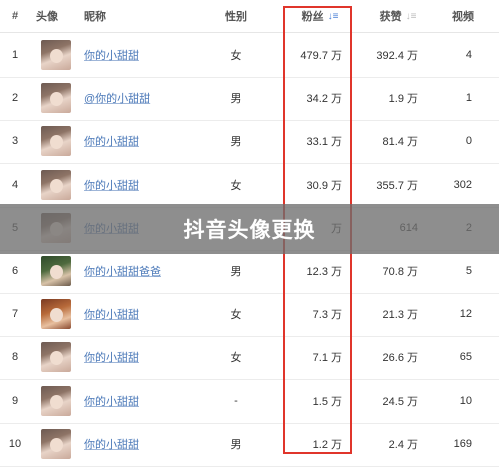 This screenshot has height=467, width=499. I want to click on table-row: 1 你的小甜甜 女 479.7 万 392.4 万 4, so click(249, 55).